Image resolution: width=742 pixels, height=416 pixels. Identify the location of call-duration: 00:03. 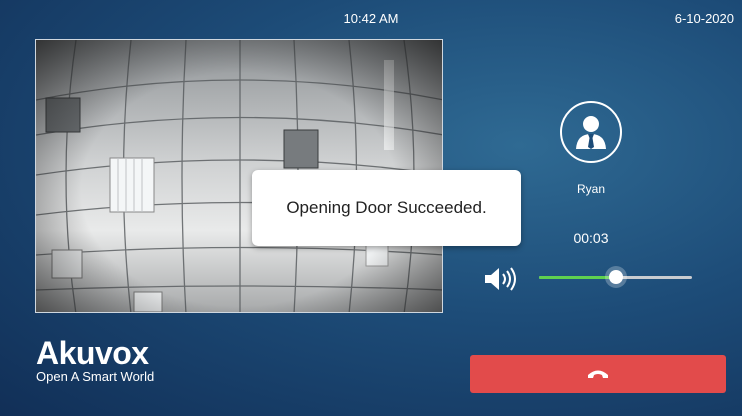
(591, 238).